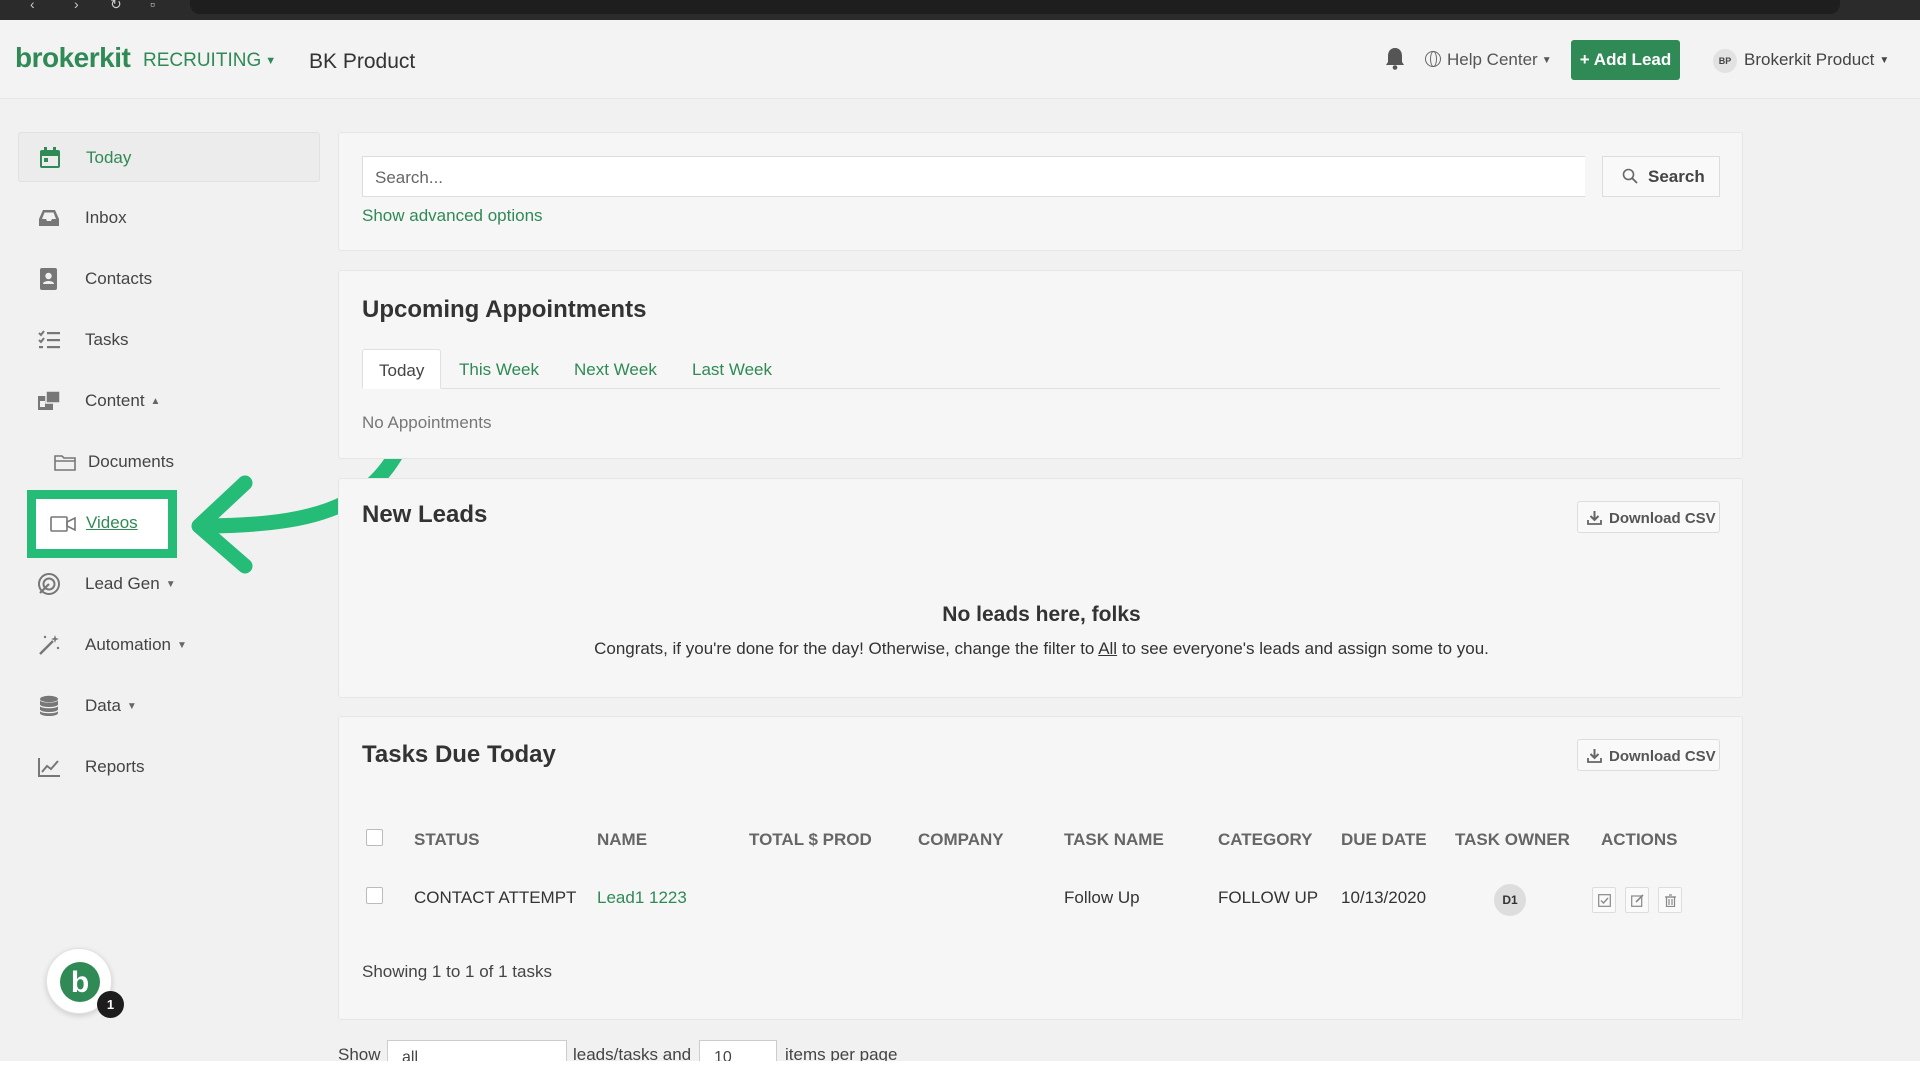 The image size is (1920, 1080). I want to click on search-button-label: Search, so click(1676, 176).